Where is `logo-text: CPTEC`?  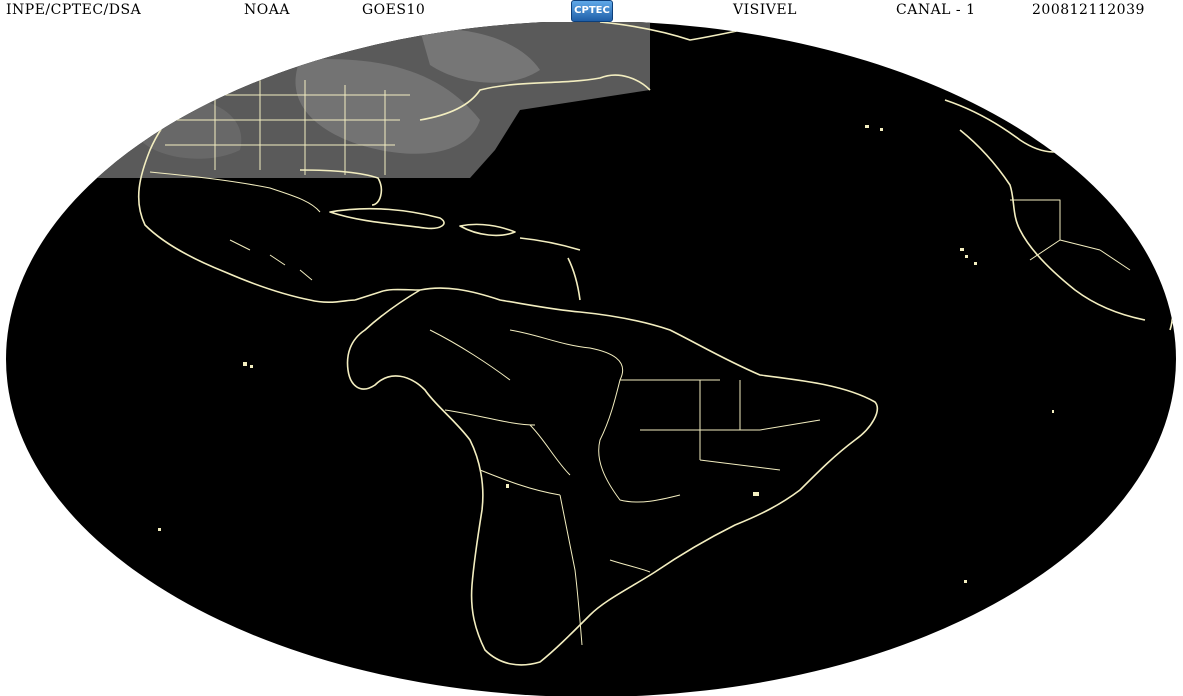
logo-text: CPTEC is located at coordinates (592, 10).